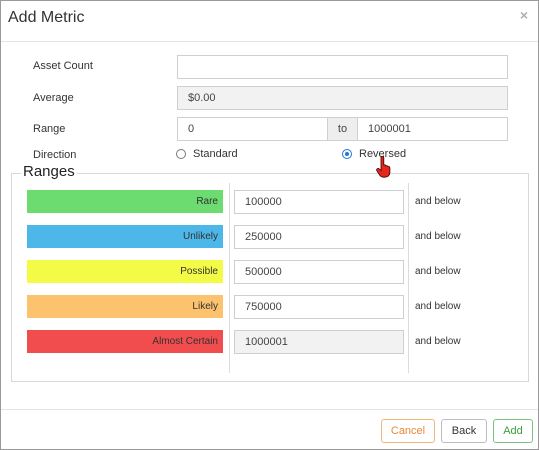 This screenshot has height=450, width=539. Describe the element at coordinates (319, 202) in the screenshot. I see `band-rare-input` at that location.